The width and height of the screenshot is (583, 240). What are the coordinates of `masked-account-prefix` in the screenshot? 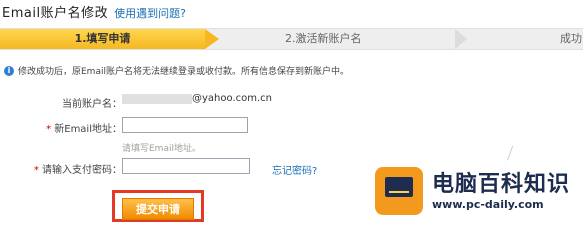 It's located at (157, 98).